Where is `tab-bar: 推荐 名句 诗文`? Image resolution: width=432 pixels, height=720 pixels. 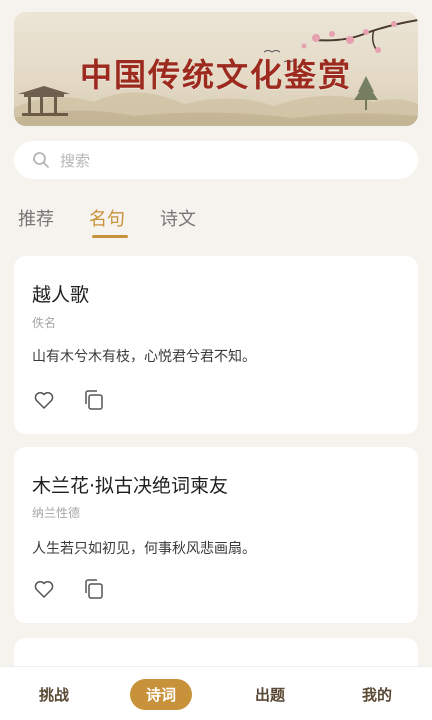 tab-bar: 推荐 名句 诗文 is located at coordinates (218, 225).